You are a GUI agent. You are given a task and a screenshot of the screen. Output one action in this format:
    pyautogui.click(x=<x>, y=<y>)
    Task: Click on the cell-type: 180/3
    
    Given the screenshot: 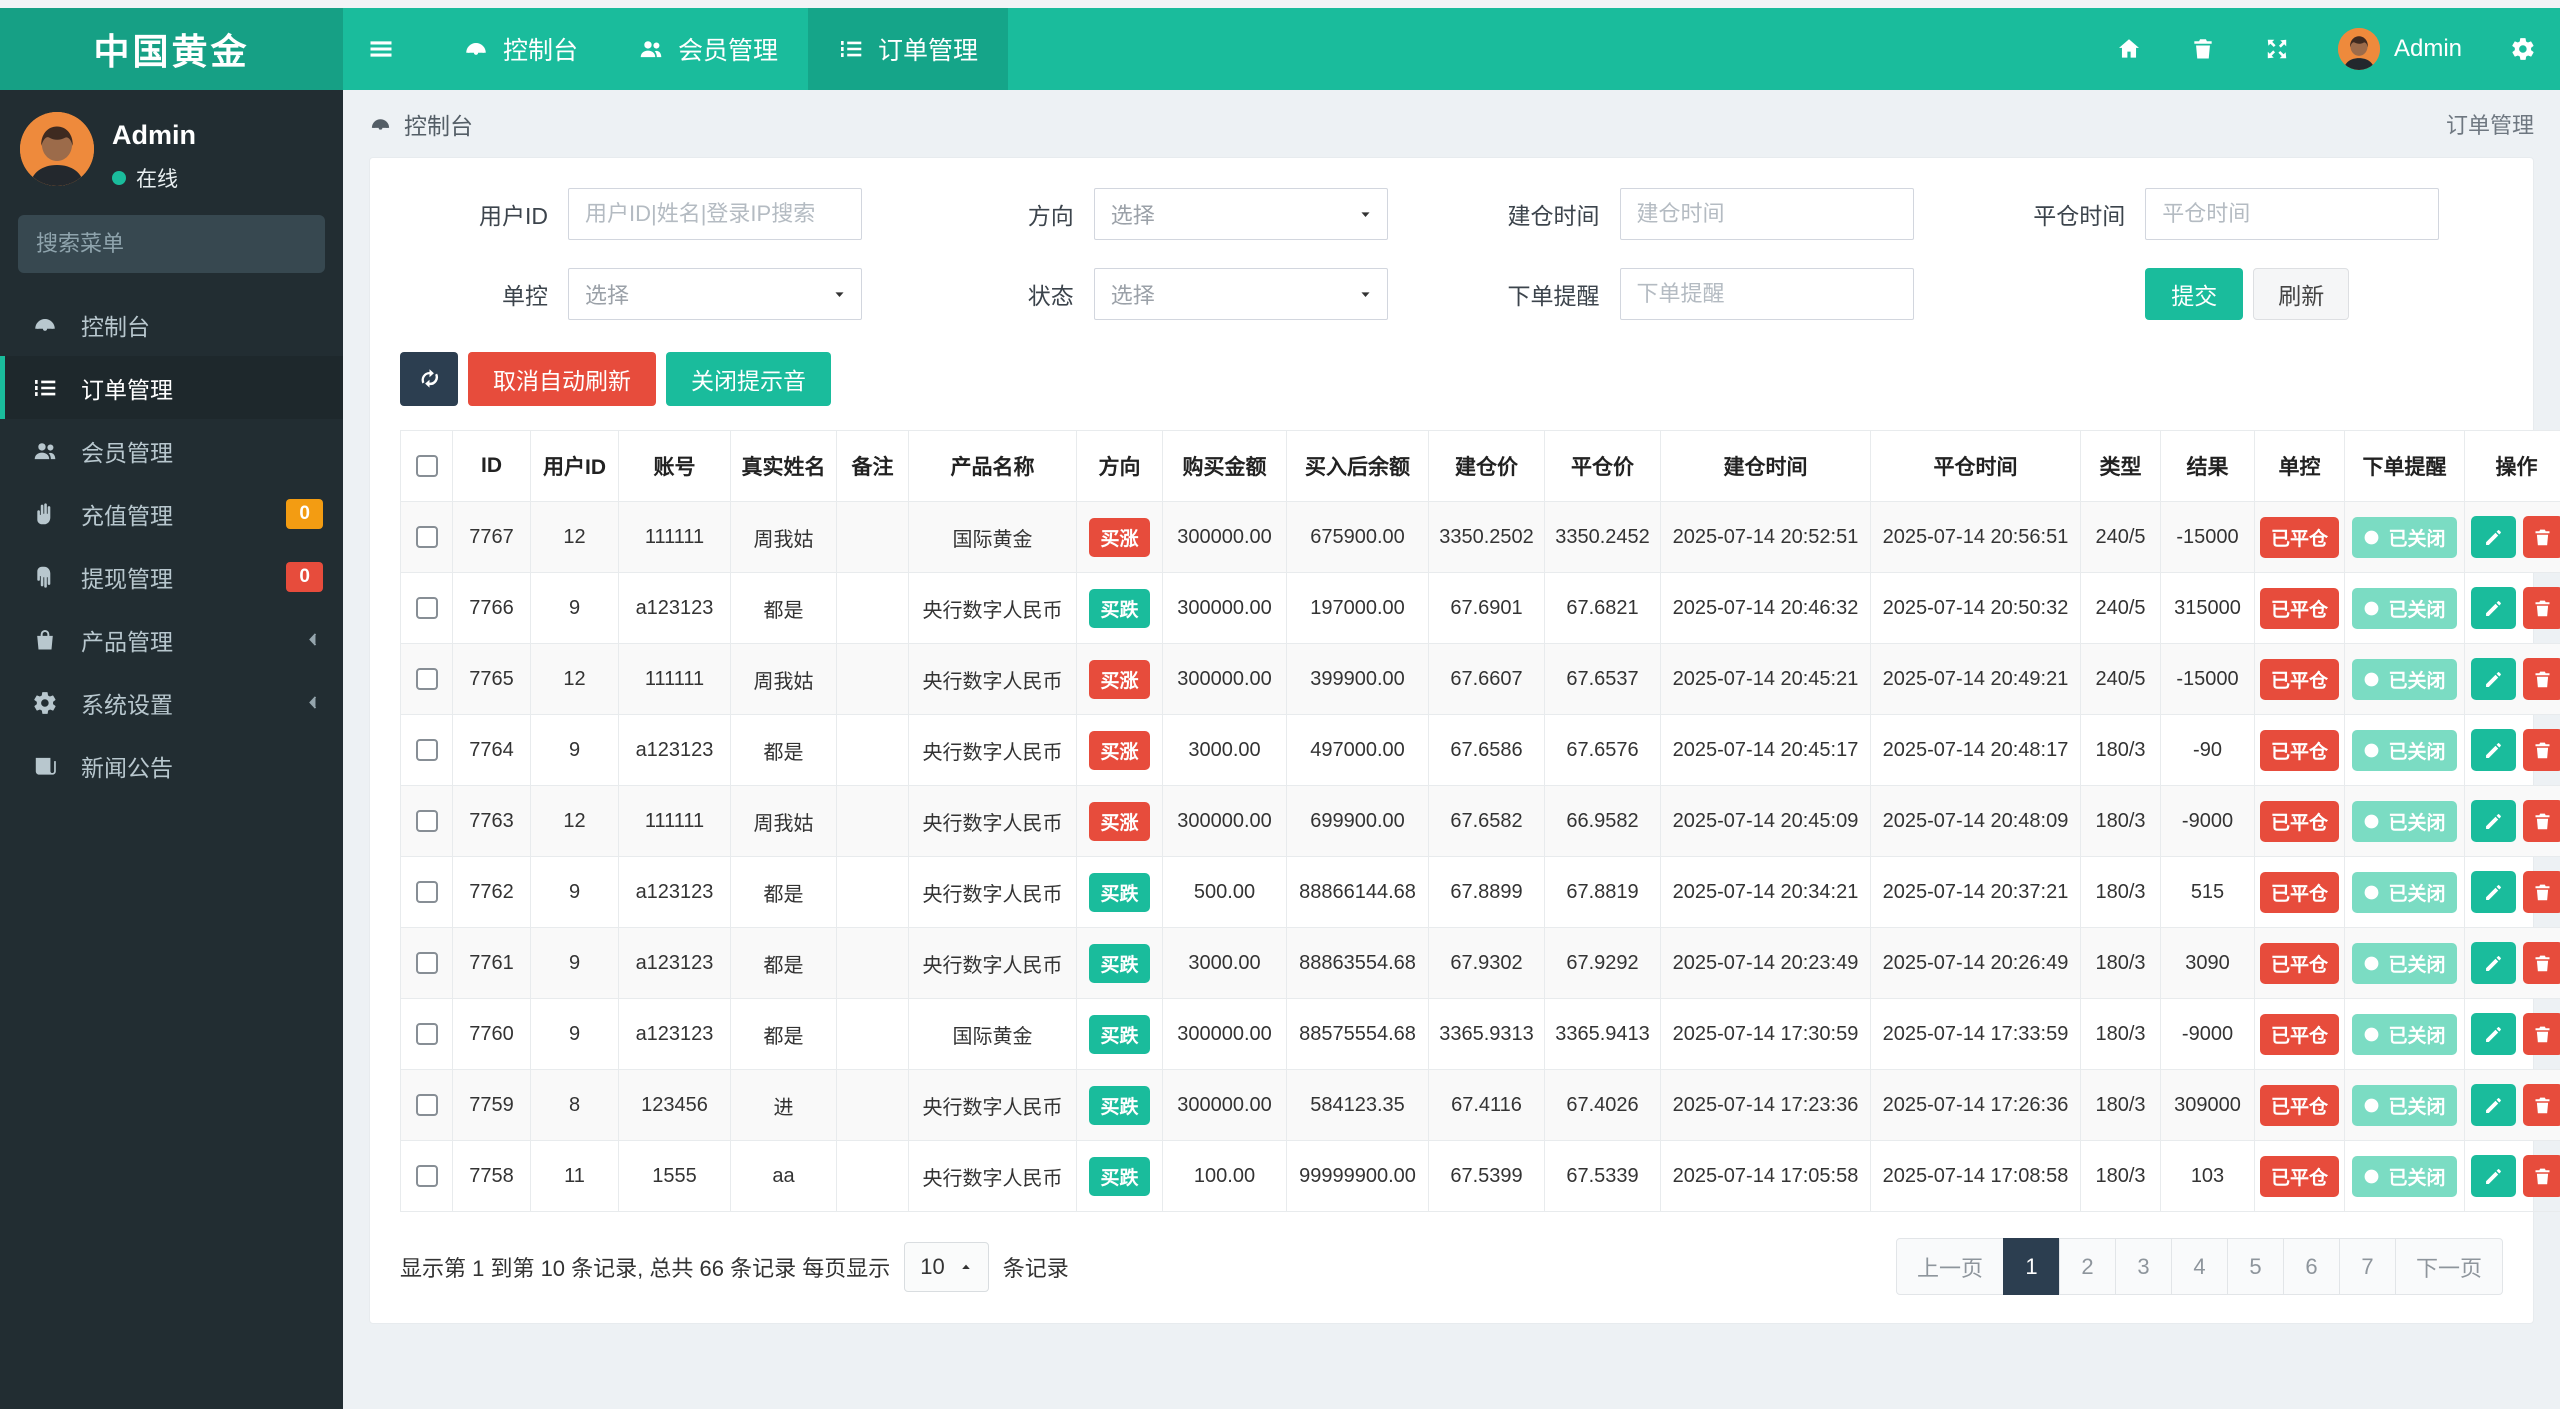 What is the action you would take?
    pyautogui.click(x=2120, y=1105)
    